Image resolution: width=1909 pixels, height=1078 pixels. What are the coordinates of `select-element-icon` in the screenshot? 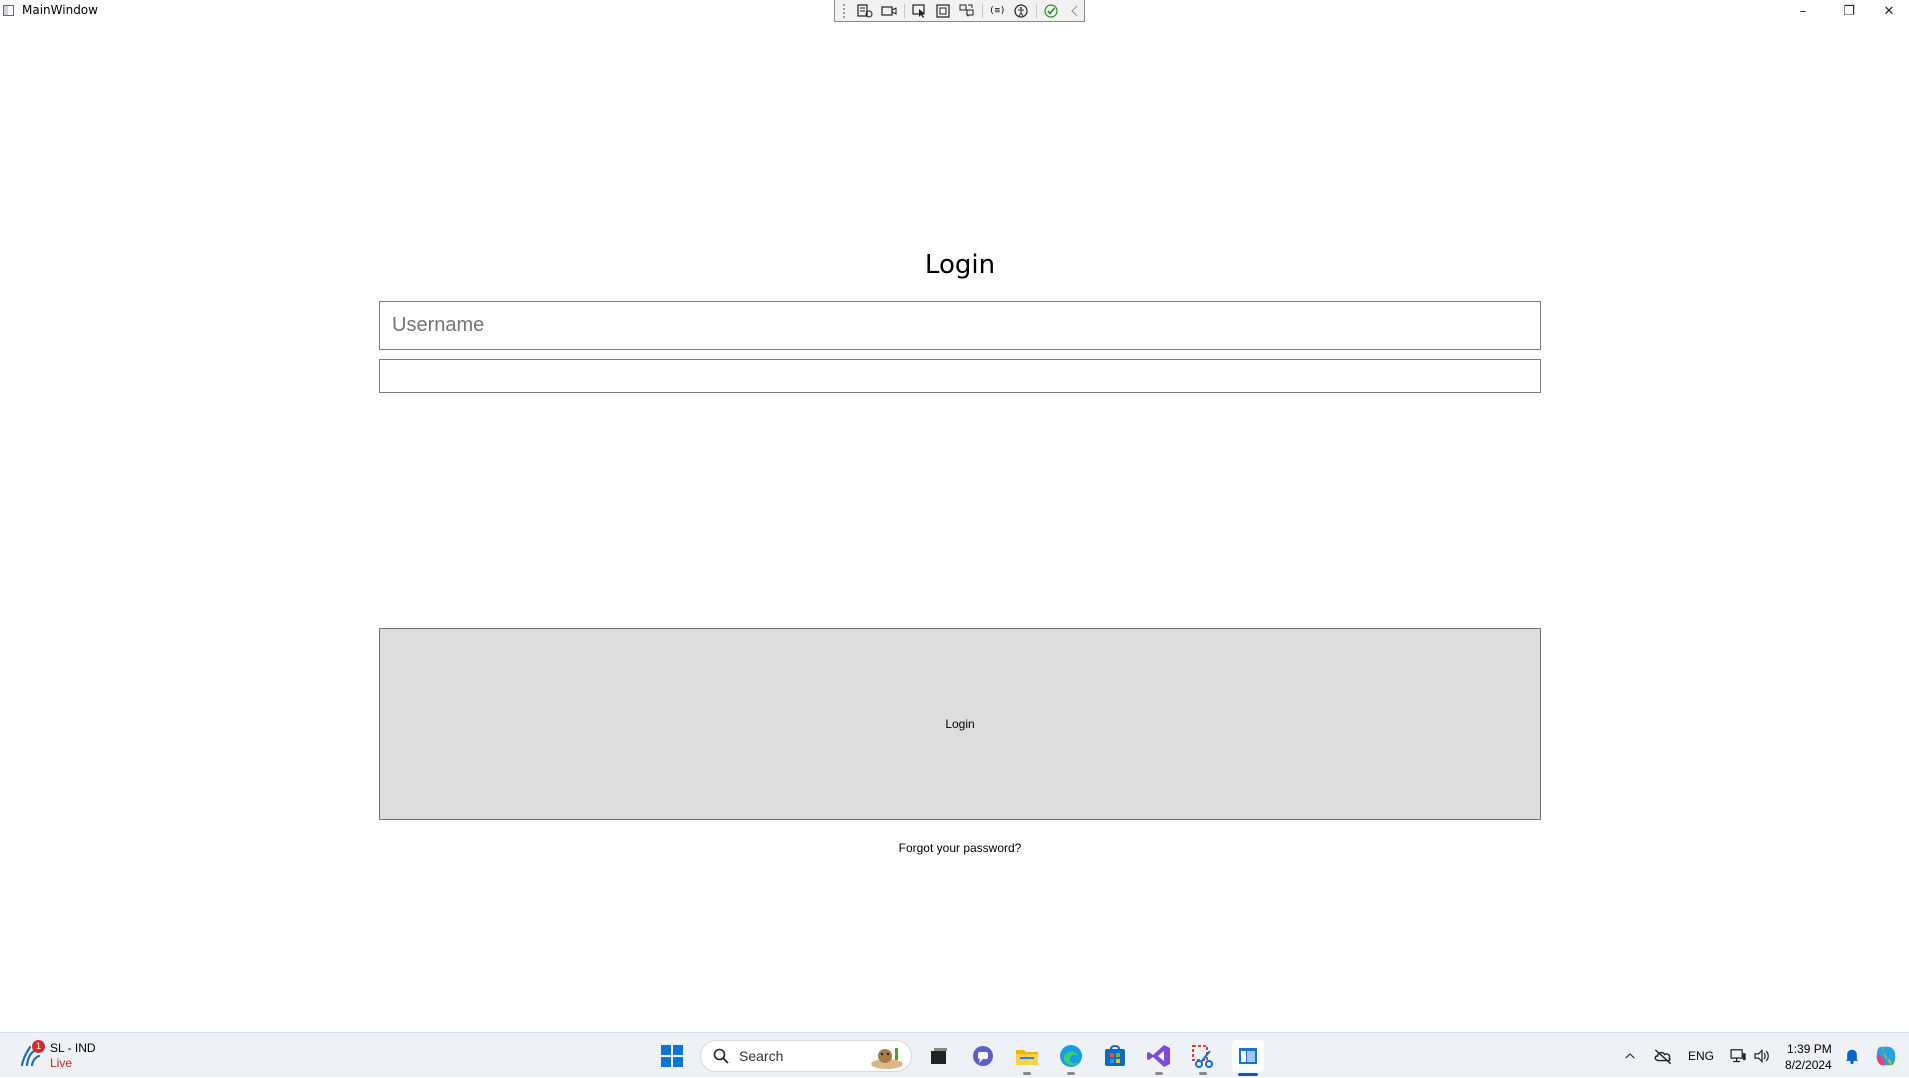 It's located at (920, 11).